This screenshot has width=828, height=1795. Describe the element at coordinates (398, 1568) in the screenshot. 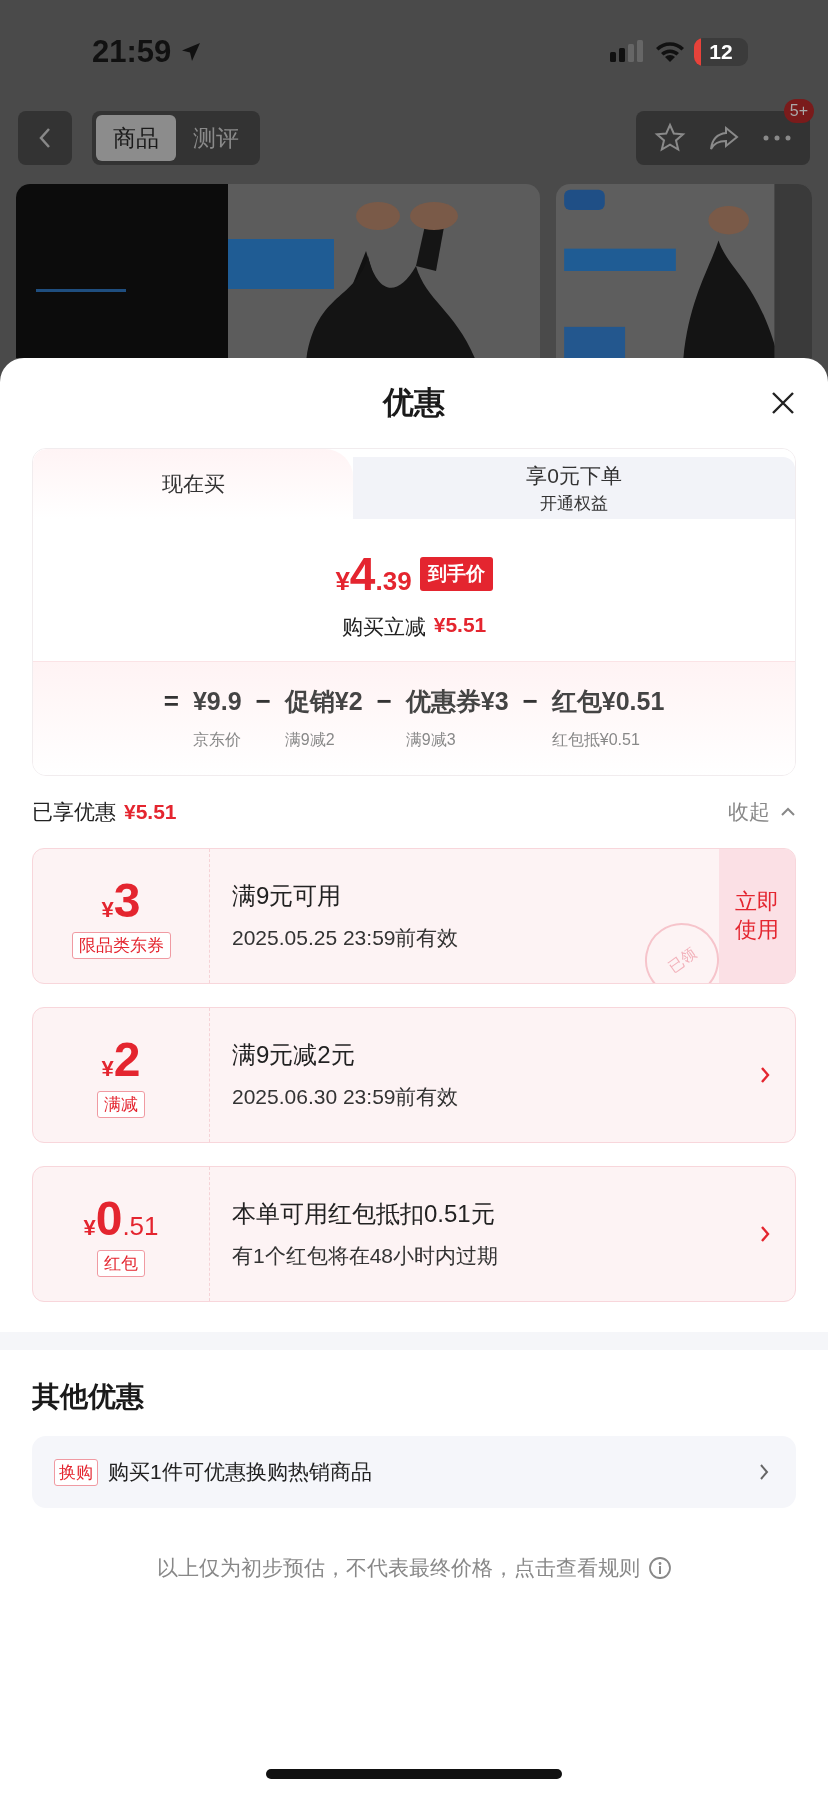

I see `disclaimer-link: 以上仅为初步预估，不代表最终价格，点击查看规则` at that location.